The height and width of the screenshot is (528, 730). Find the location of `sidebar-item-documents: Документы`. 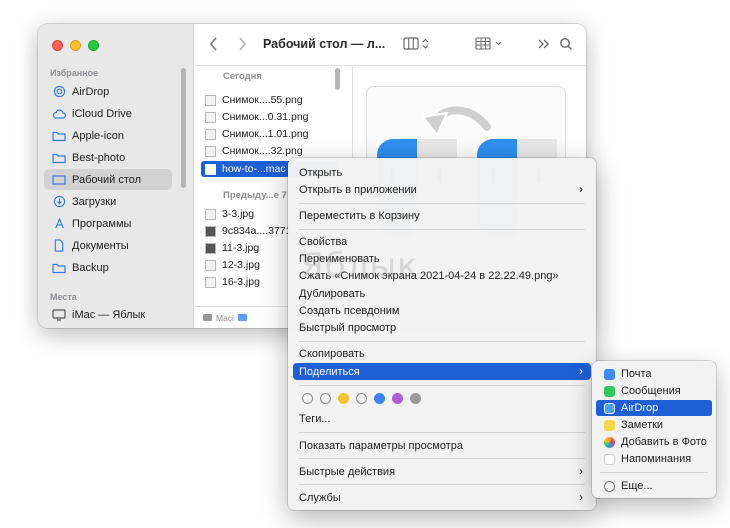

sidebar-item-documents: Документы is located at coordinates (108, 245).